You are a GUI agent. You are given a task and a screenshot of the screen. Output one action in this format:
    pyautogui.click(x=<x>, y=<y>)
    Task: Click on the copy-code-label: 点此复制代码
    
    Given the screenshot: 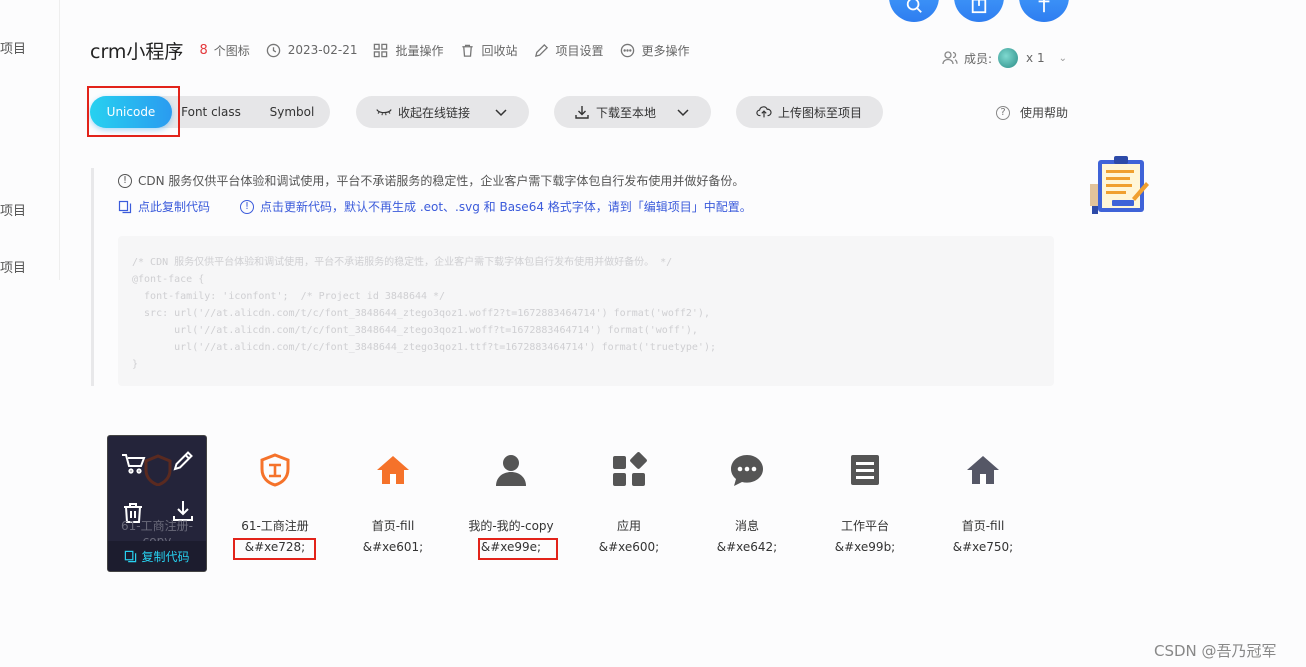 What is the action you would take?
    pyautogui.click(x=174, y=207)
    